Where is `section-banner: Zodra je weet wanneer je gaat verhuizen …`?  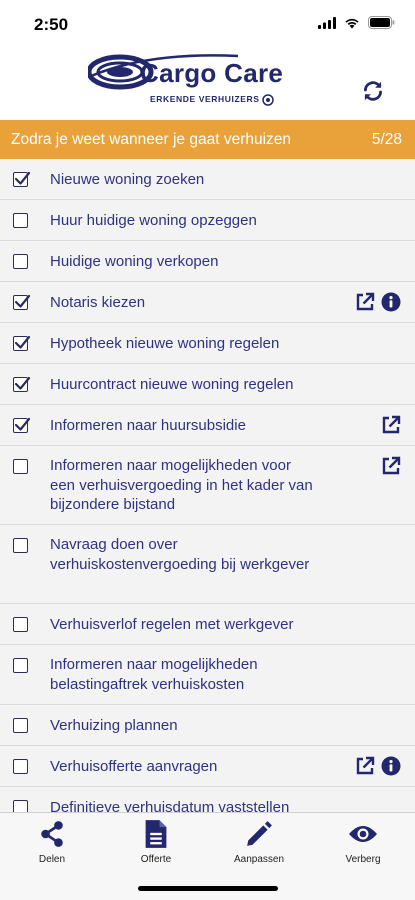 section-banner: Zodra je weet wanneer je gaat verhuizen … is located at coordinates (207, 139).